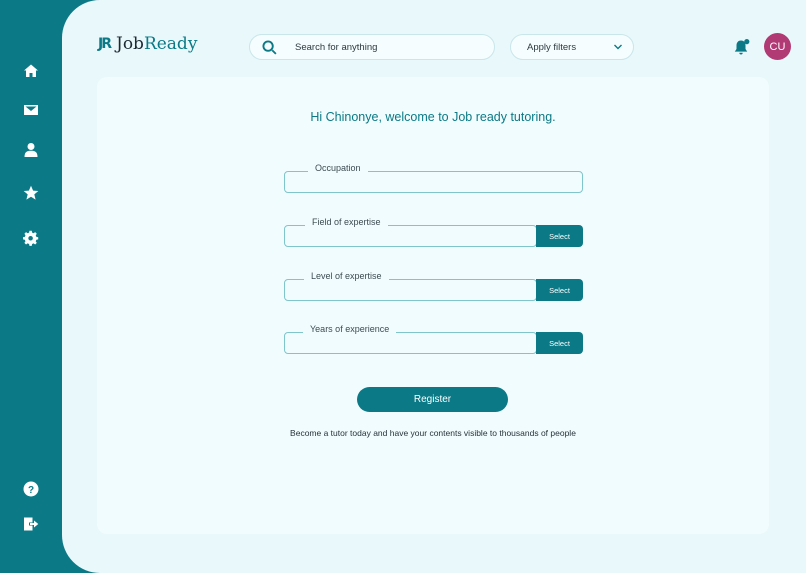  Describe the element at coordinates (385, 47) in the screenshot. I see `search-input` at that location.